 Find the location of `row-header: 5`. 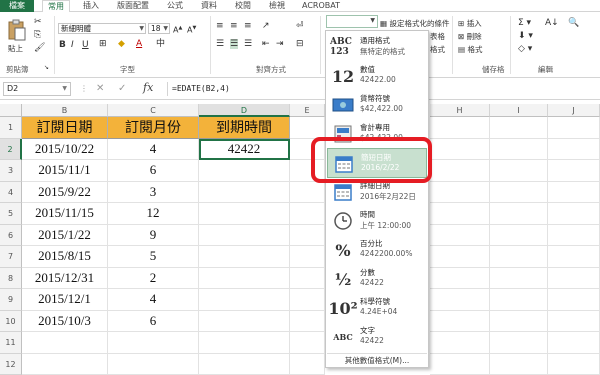

row-header: 5 is located at coordinates (11, 214).